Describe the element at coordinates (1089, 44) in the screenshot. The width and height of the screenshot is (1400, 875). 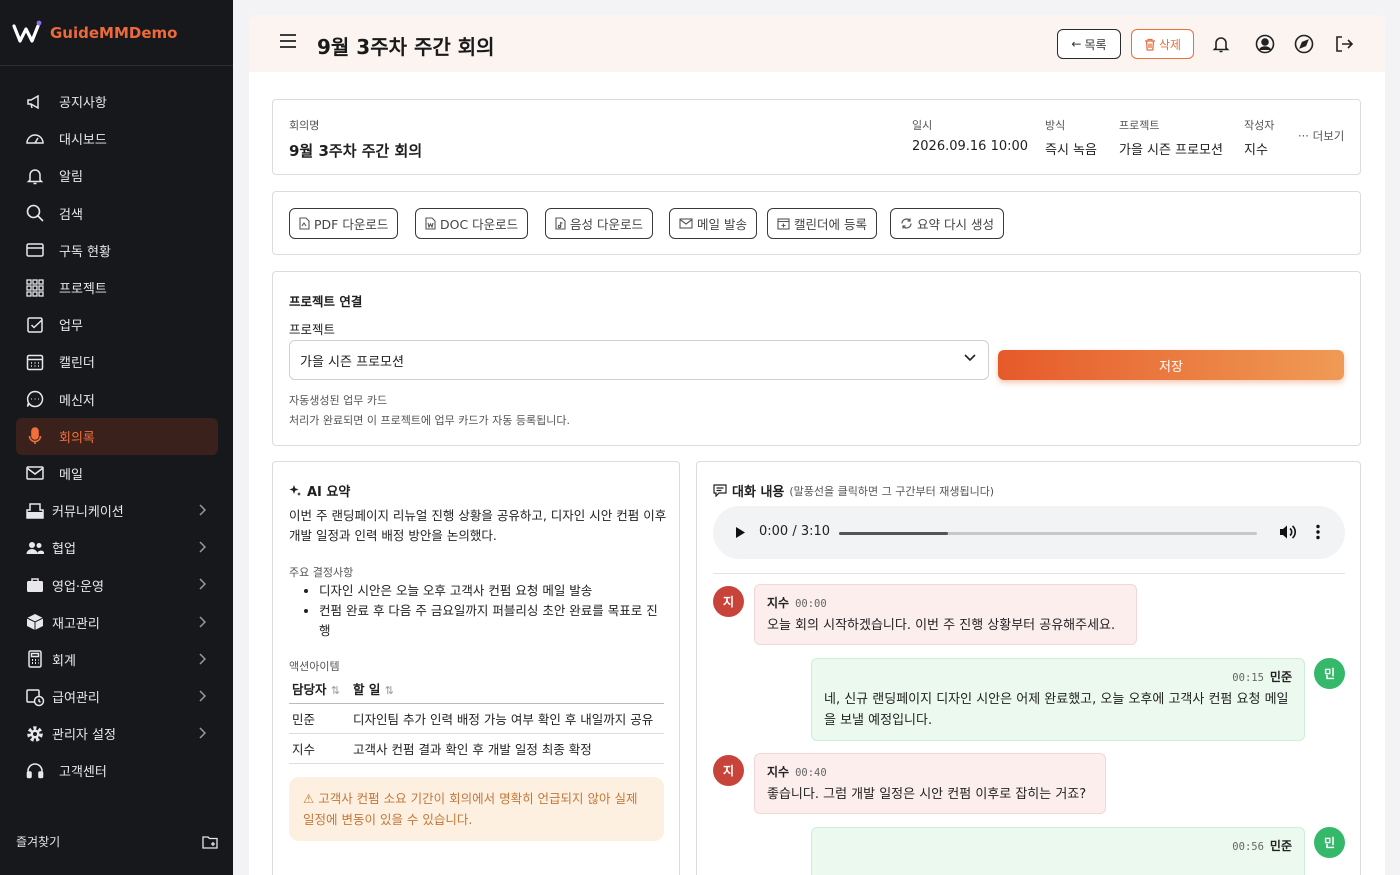
I see `back-to-list-button: ← 목록` at that location.